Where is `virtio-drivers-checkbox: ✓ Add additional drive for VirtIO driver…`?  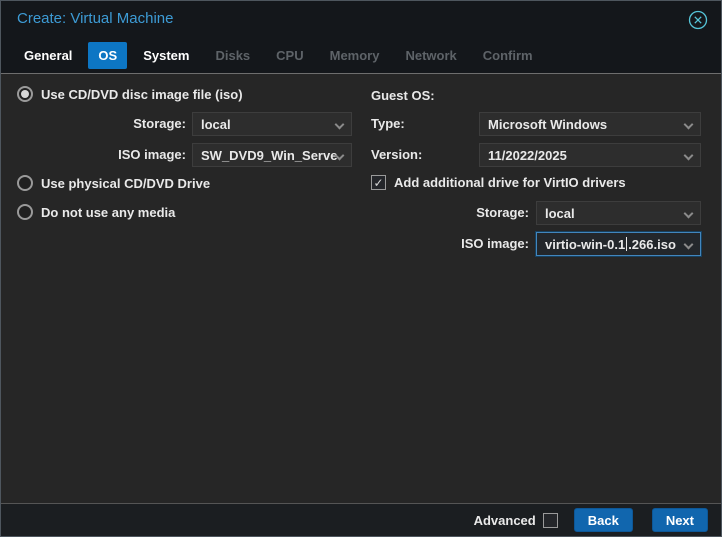
virtio-drivers-checkbox: ✓ Add additional drive for VirtIO driver… is located at coordinates (498, 182).